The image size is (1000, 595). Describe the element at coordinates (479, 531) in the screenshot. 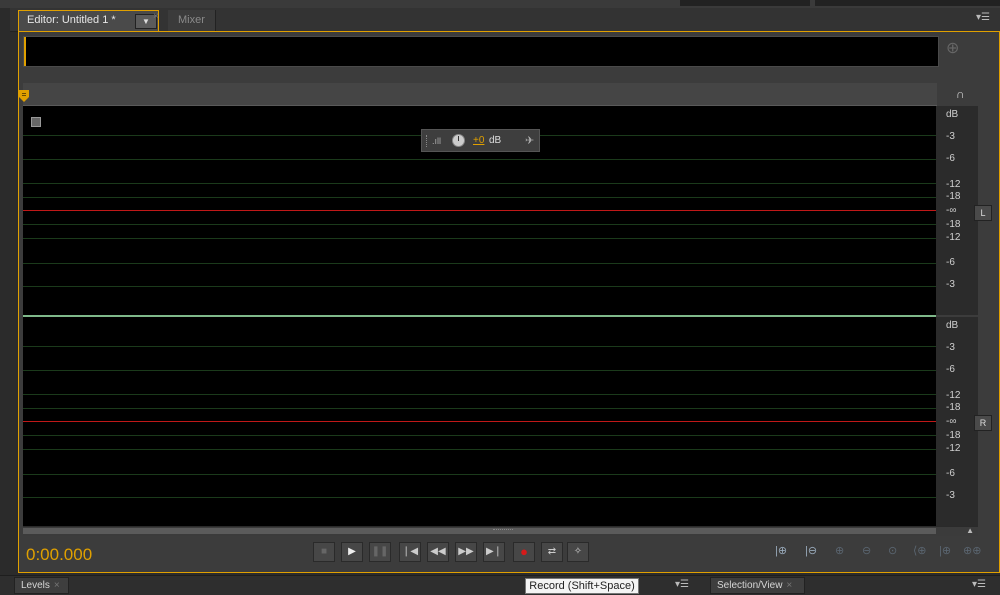

I see `scrollbar-thumb` at that location.